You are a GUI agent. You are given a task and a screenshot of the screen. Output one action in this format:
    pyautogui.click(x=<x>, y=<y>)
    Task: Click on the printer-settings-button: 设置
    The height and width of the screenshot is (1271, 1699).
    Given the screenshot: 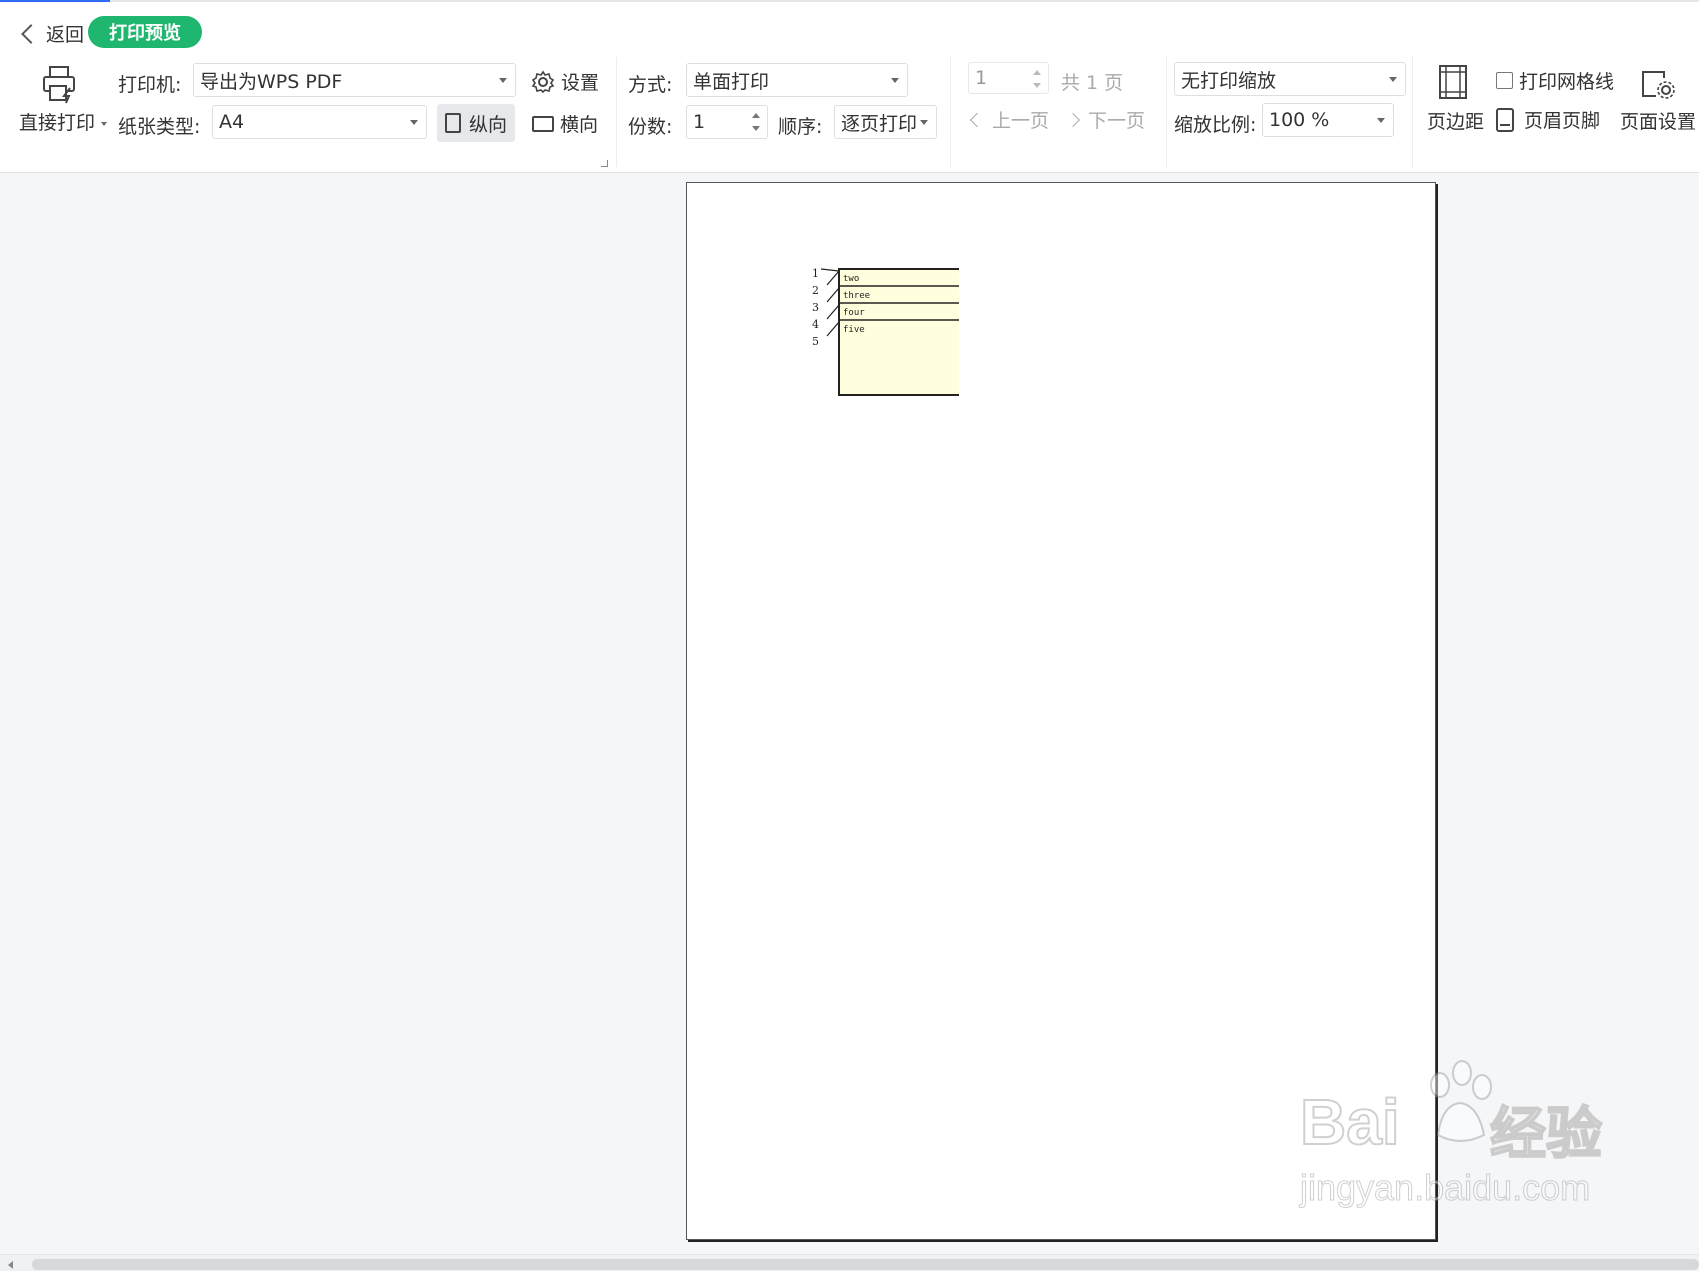 What is the action you would take?
    pyautogui.click(x=565, y=81)
    